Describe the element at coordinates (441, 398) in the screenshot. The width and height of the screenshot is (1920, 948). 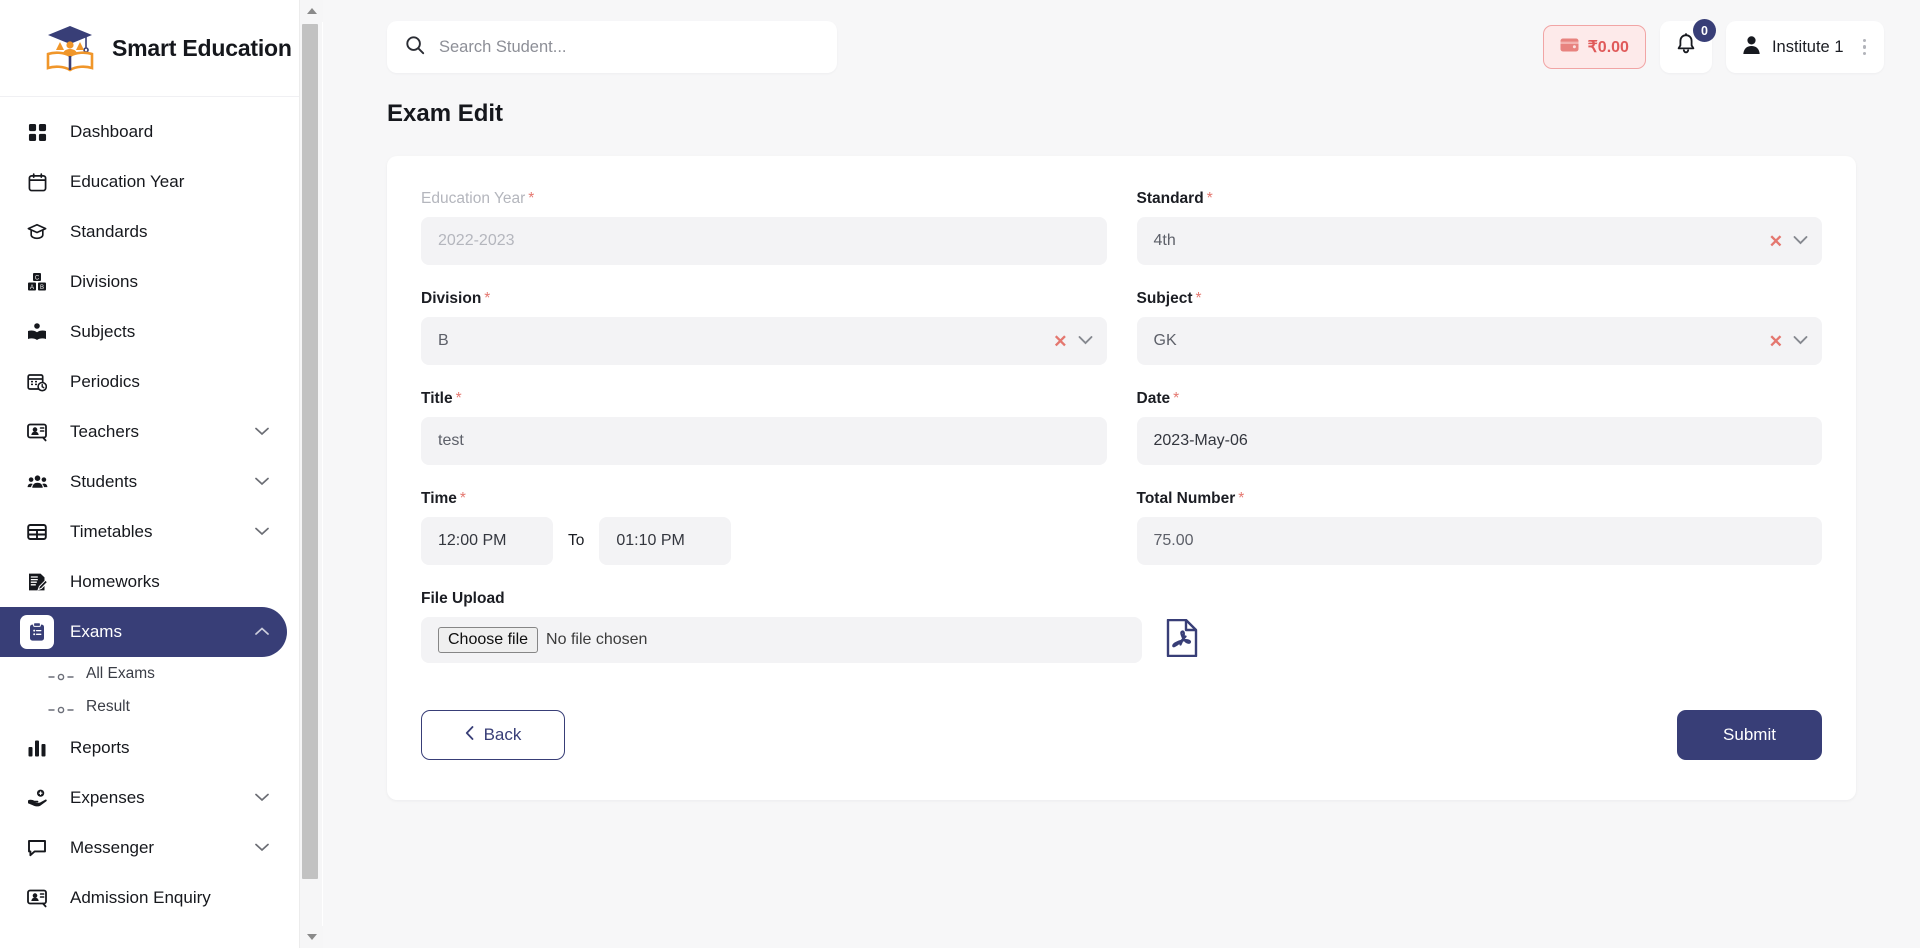
I see `title-label: Title *` at that location.